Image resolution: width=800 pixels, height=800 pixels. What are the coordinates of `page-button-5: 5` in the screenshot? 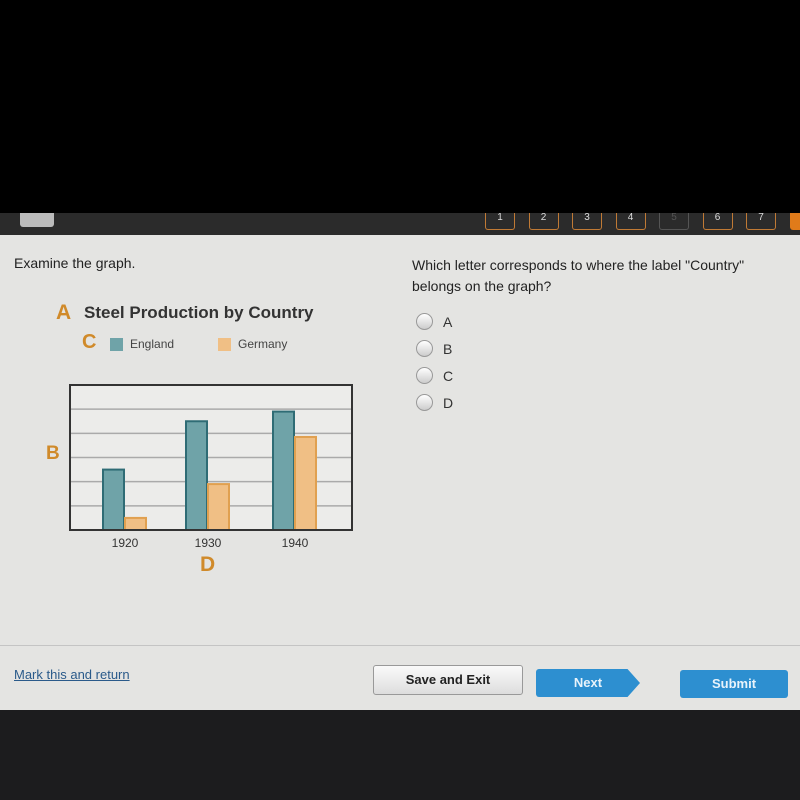 It's located at (674, 221).